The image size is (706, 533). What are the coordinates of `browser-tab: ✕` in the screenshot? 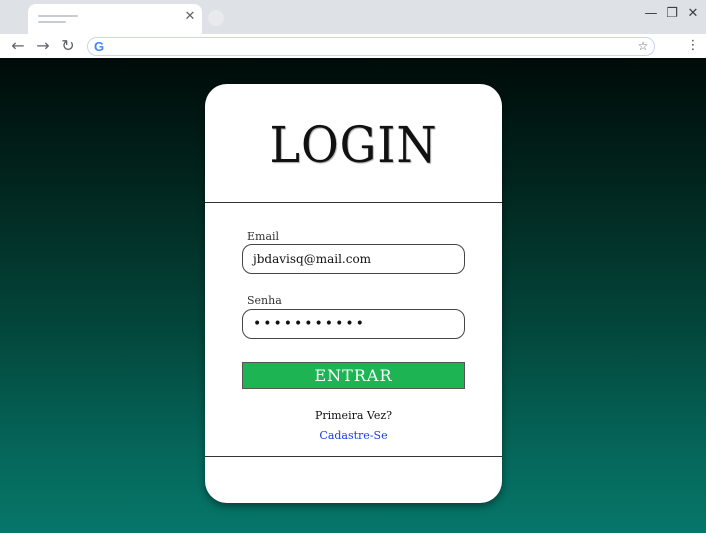 It's located at (115, 19).